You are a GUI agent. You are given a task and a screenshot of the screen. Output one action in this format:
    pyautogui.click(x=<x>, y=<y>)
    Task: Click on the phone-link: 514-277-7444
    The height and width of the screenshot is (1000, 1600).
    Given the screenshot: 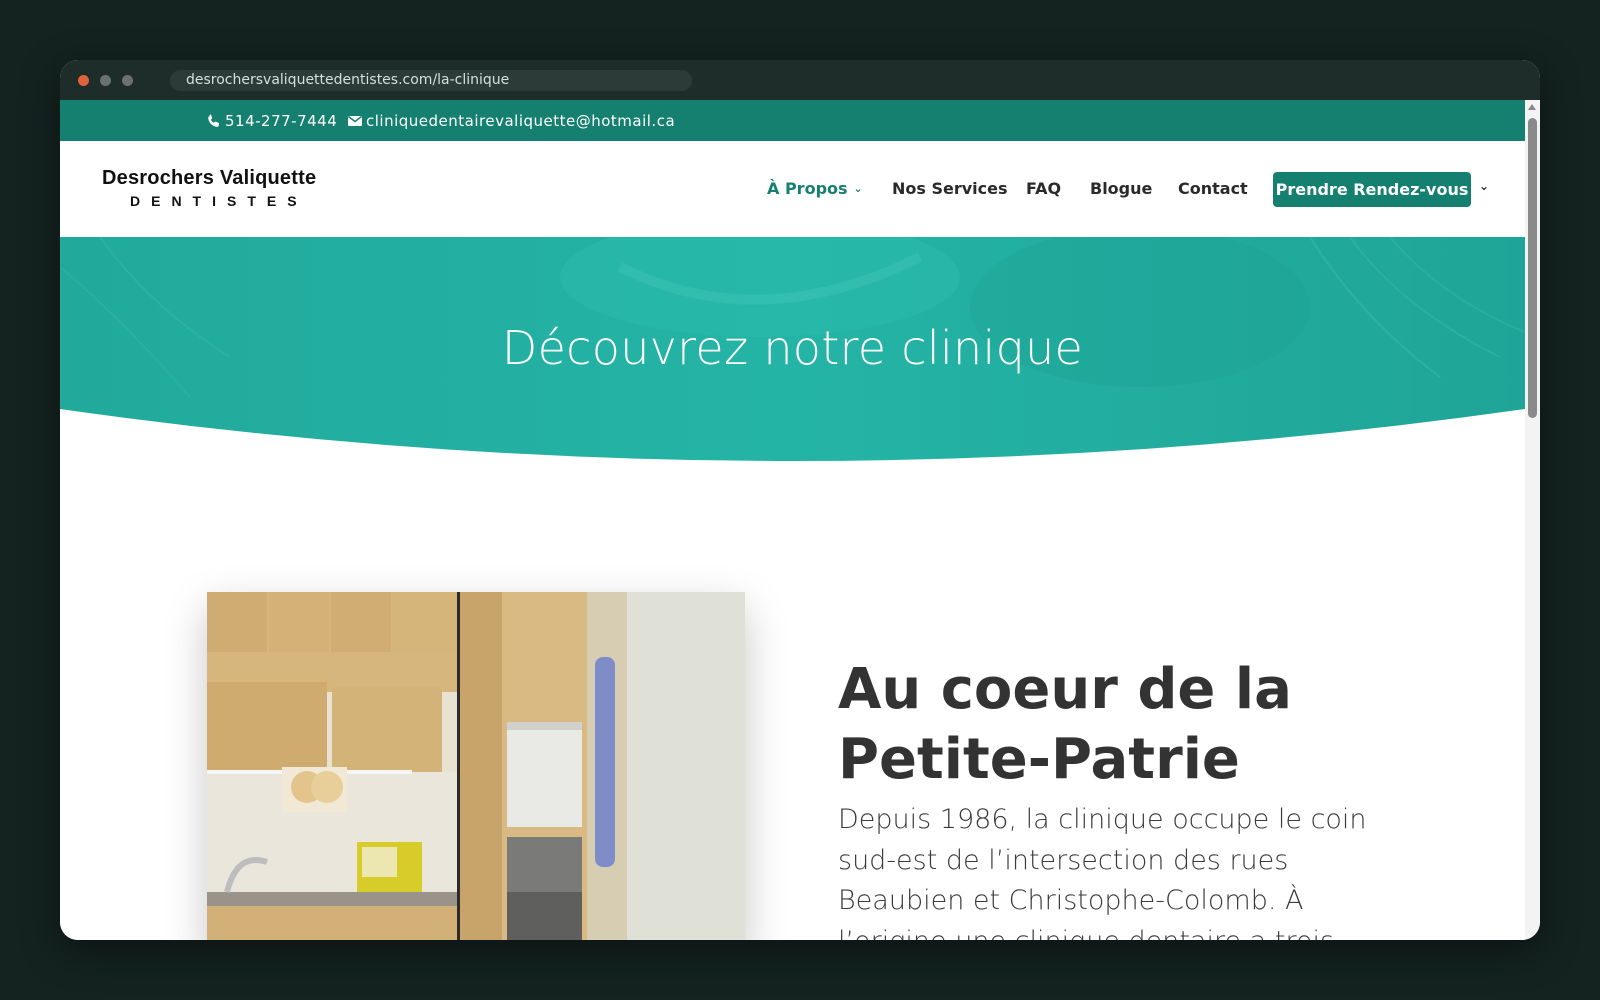 What is the action you would take?
    pyautogui.click(x=271, y=120)
    